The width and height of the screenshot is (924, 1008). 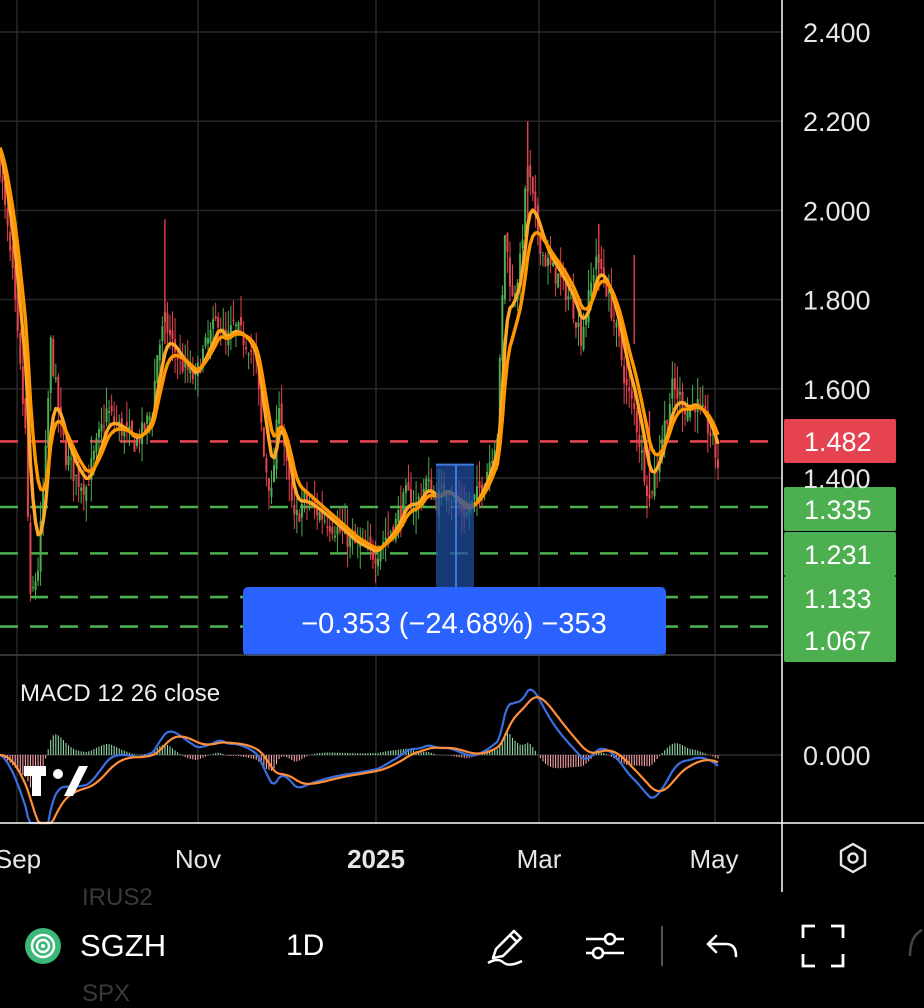 What do you see at coordinates (305, 946) in the screenshot?
I see `interval-button: 1D` at bounding box center [305, 946].